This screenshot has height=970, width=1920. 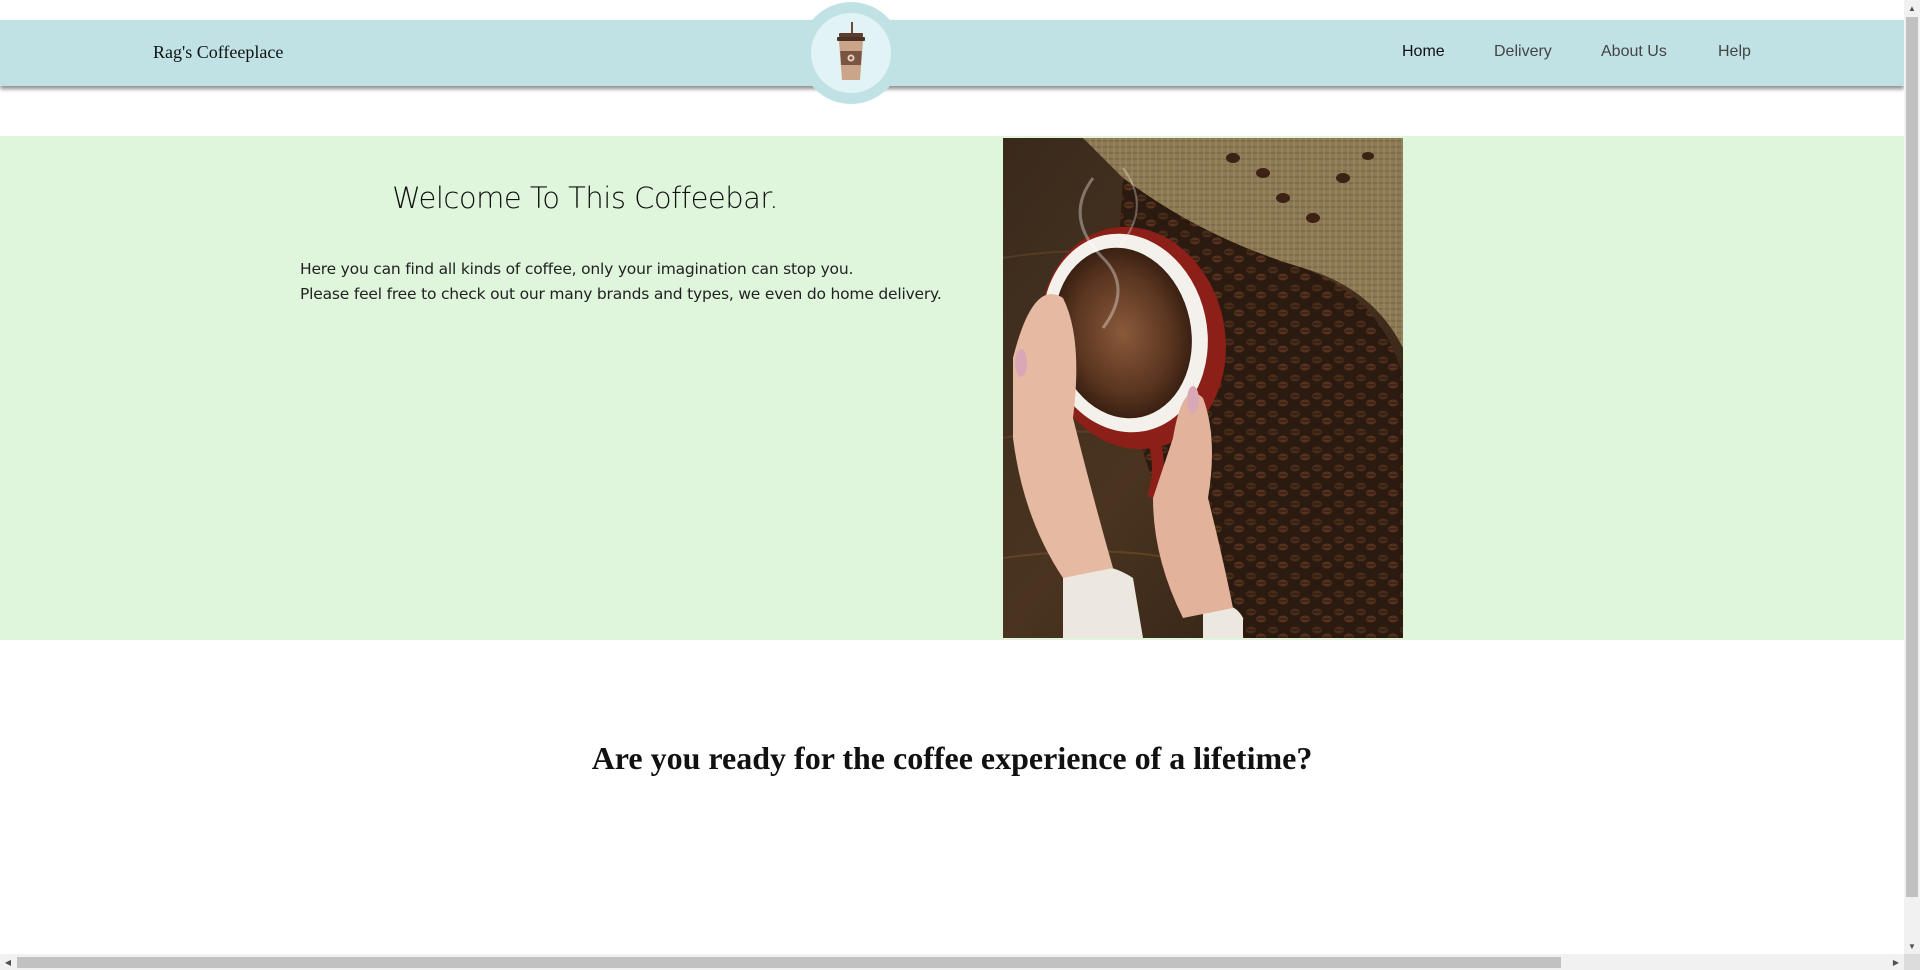 I want to click on scrollbar-corner, so click(x=1912, y=962).